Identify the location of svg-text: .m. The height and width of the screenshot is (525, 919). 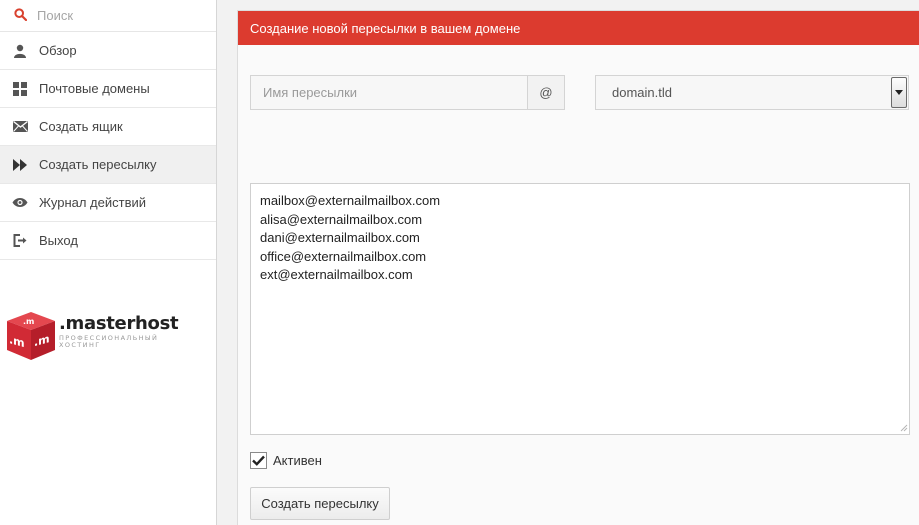
(28, 321).